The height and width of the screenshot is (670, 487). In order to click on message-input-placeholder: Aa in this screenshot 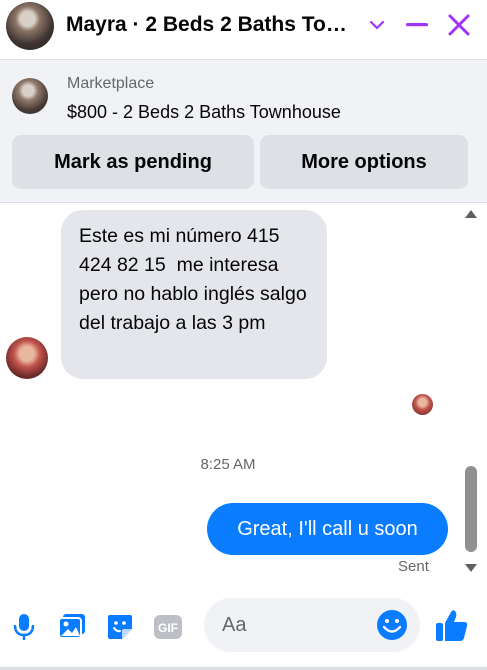, I will do `click(234, 625)`.